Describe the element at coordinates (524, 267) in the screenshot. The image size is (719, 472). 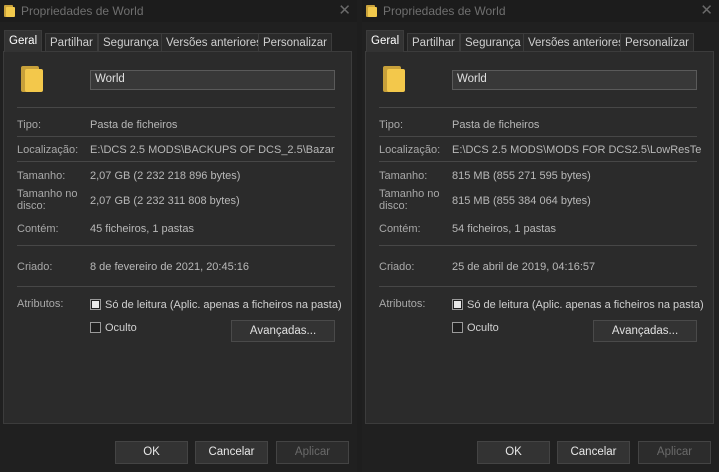
I see `criado-value: 25 de abril de 2019, 04:16:57` at that location.